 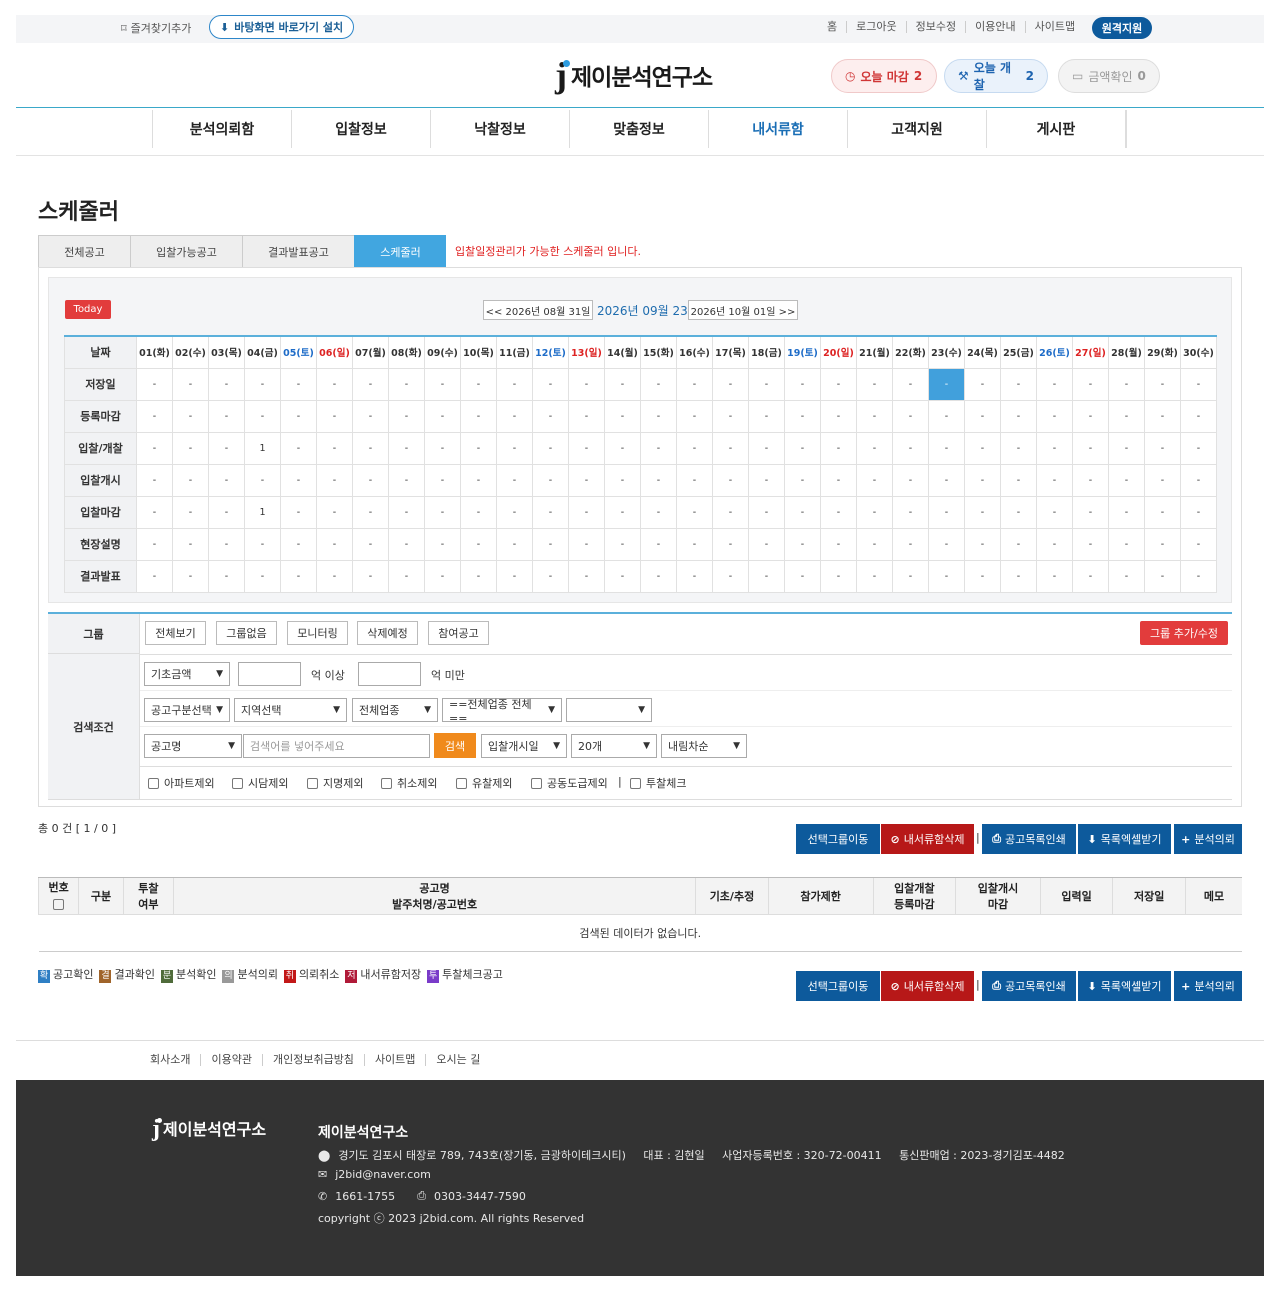 I want to click on calendar-cell: 1, so click(x=262, y=448).